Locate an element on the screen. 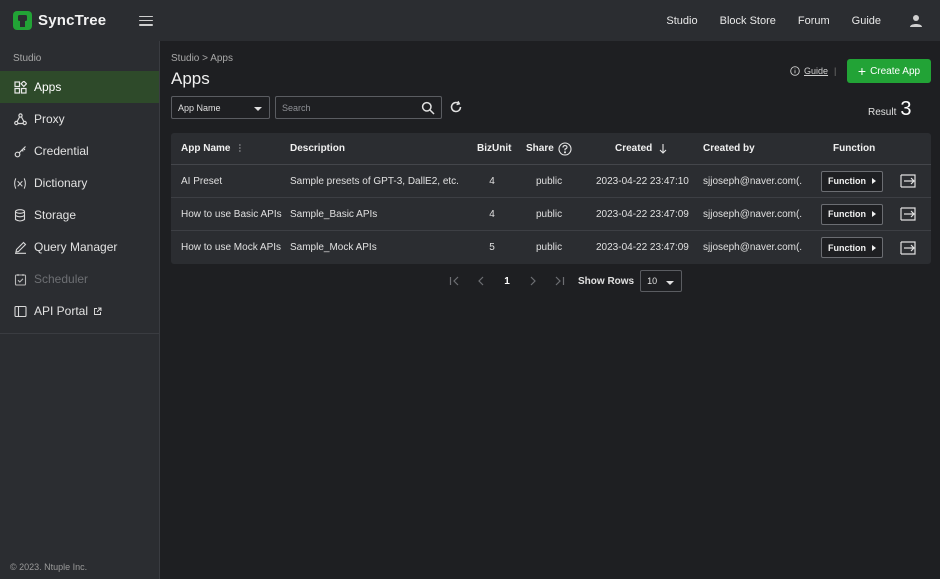 This screenshot has height=579, width=940. nav-forum: Forum is located at coordinates (814, 21).